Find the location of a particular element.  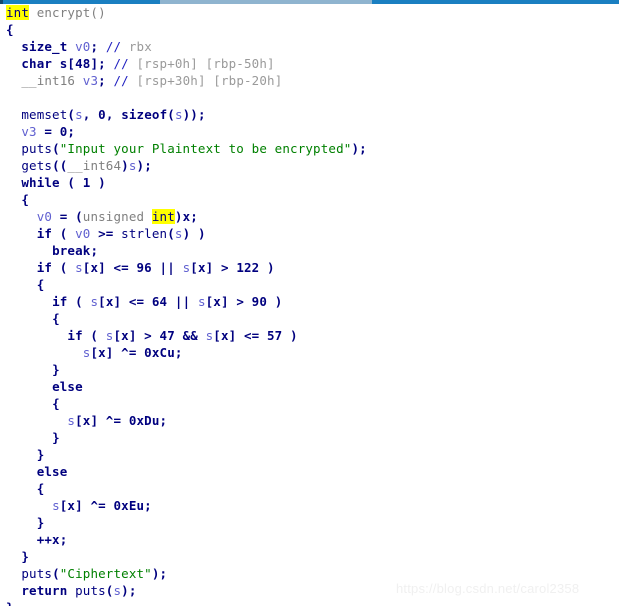

code-line: char s[48]; // [rsp+0h] [rbp-50h] is located at coordinates (309, 63).